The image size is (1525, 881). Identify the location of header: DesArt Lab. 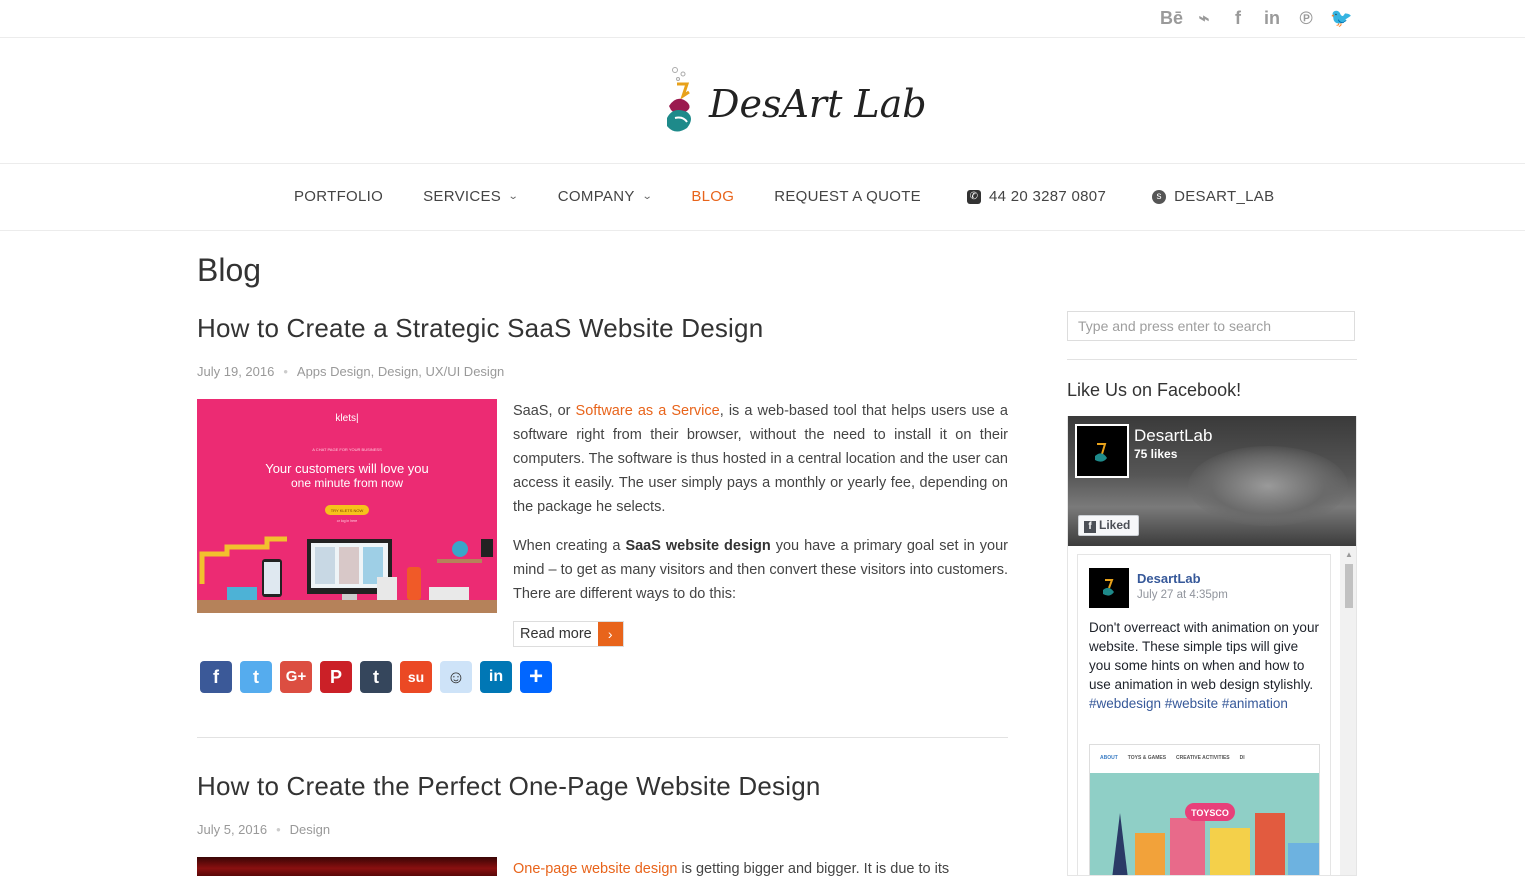
(762, 101).